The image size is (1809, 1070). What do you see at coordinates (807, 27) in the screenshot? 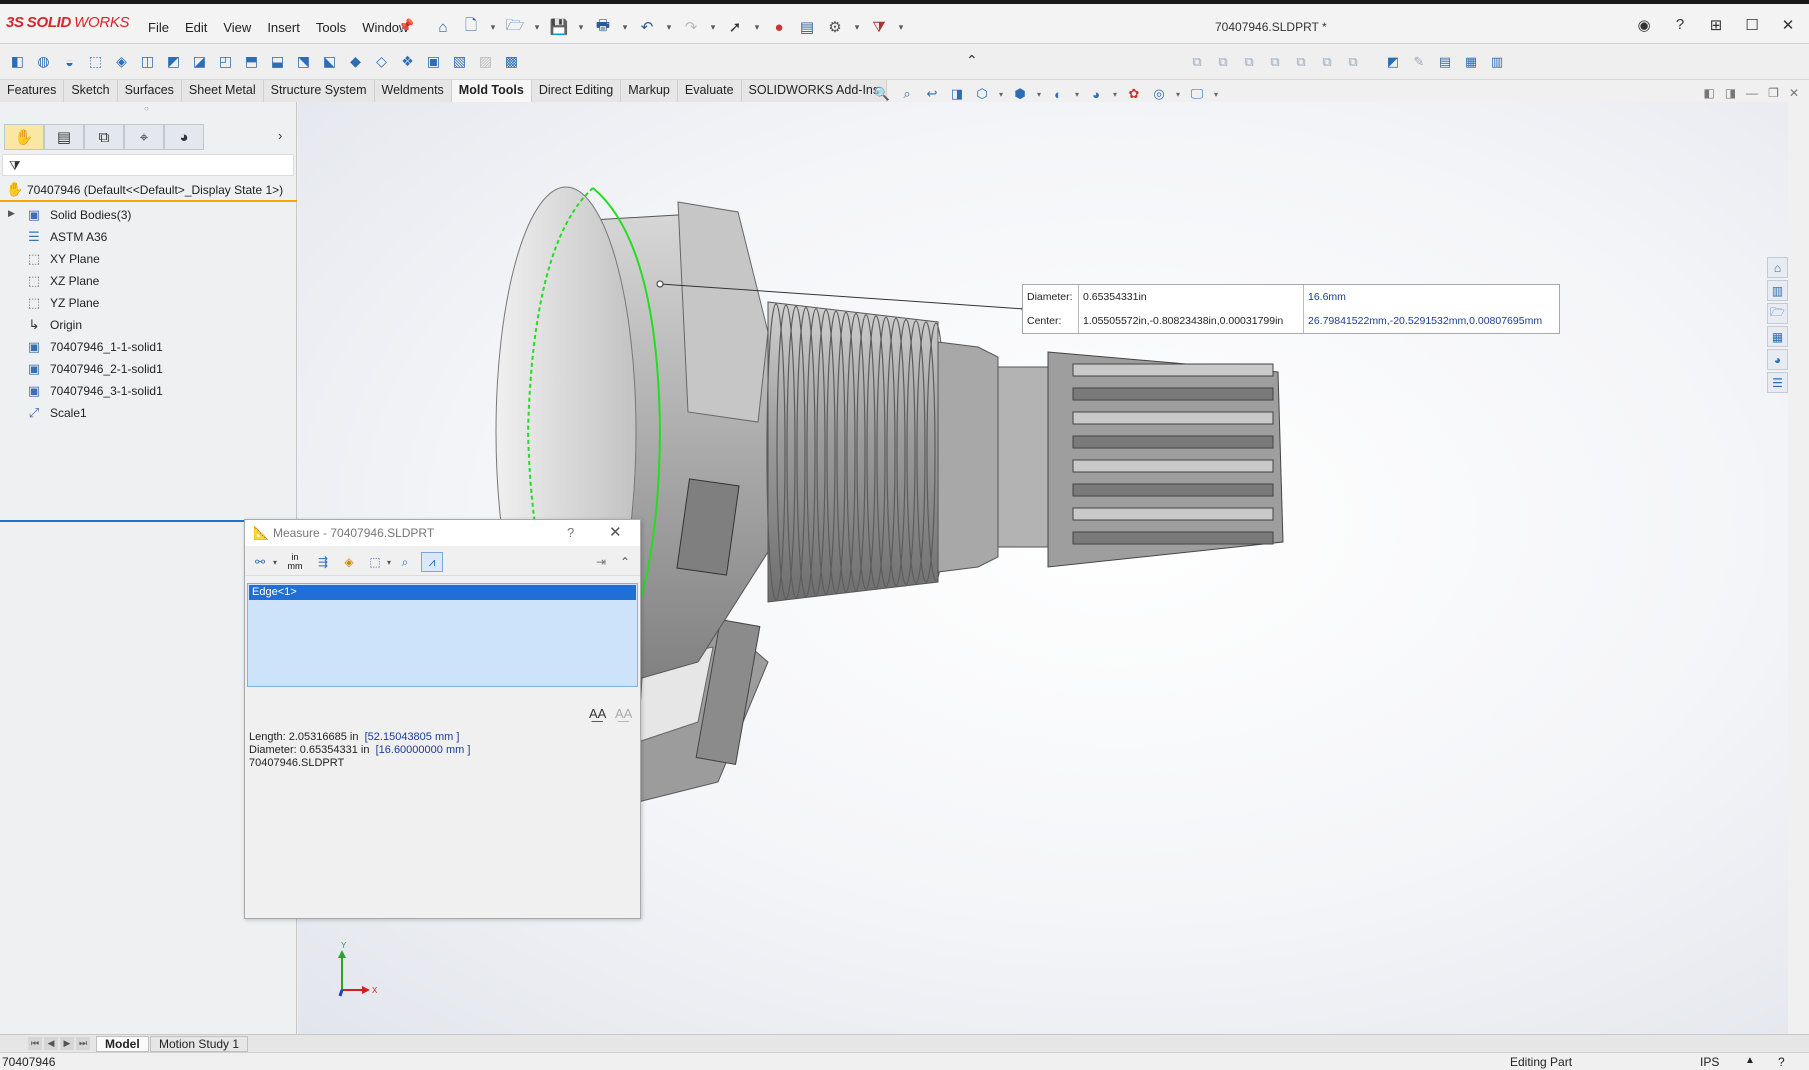
I see `file-properties-icon: ▤` at bounding box center [807, 27].